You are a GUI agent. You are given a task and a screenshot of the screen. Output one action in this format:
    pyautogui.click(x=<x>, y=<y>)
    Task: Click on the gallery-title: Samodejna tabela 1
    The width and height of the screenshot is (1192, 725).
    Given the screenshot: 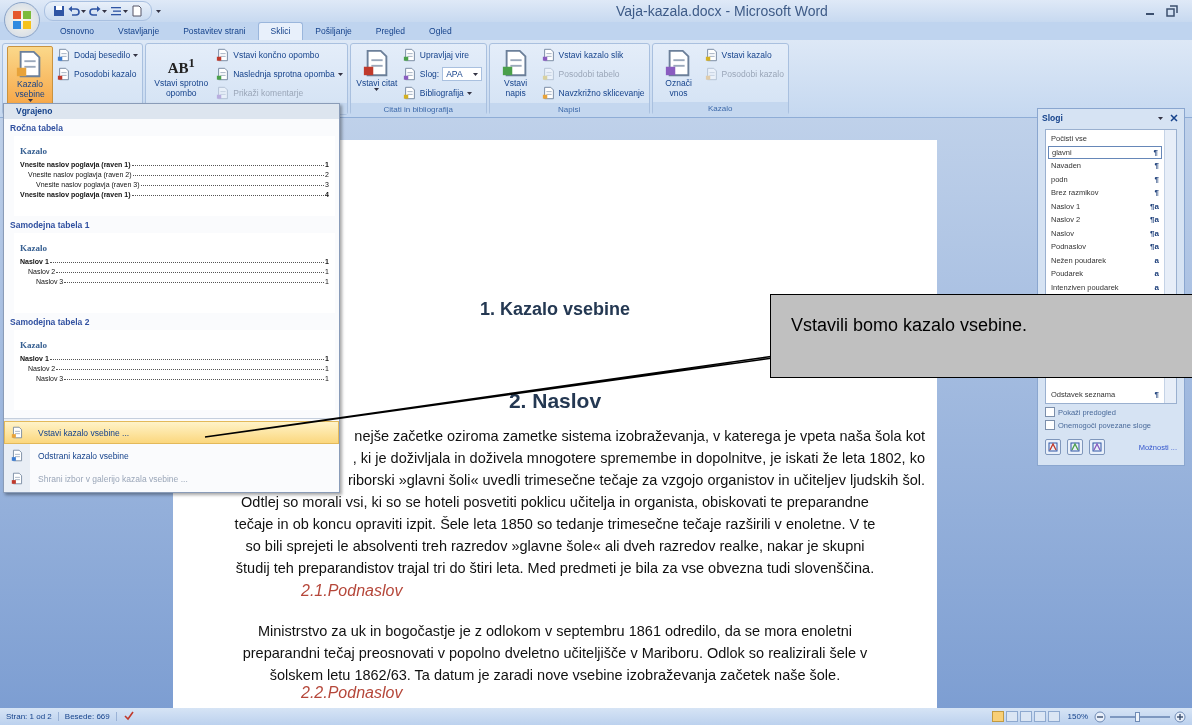 What is the action you would take?
    pyautogui.click(x=50, y=225)
    